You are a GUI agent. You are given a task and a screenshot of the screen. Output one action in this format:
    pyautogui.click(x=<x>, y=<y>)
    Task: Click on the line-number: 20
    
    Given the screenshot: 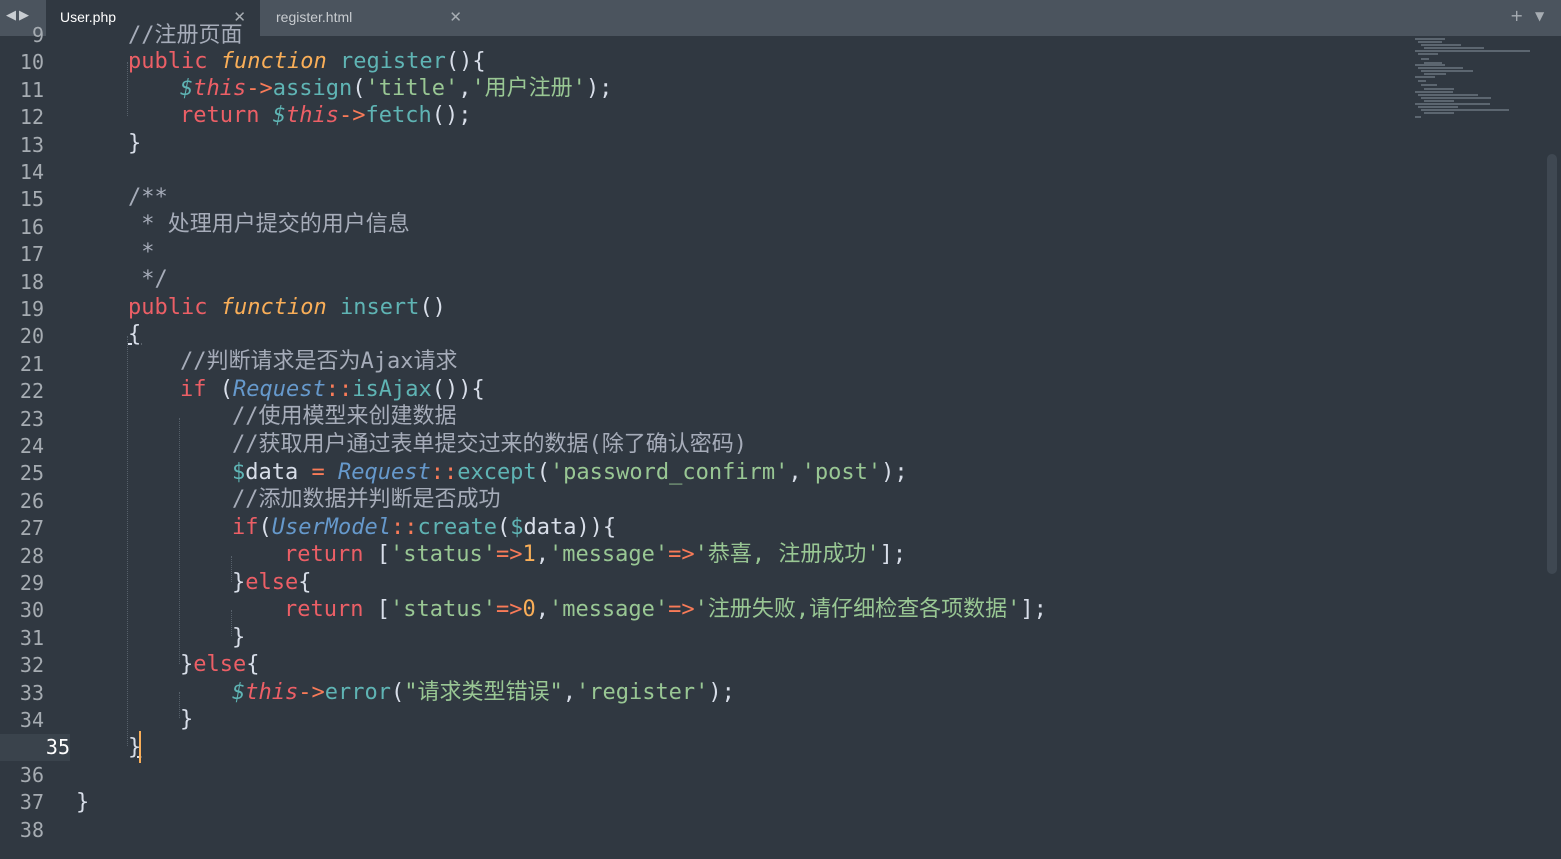 What is the action you would take?
    pyautogui.click(x=31, y=336)
    